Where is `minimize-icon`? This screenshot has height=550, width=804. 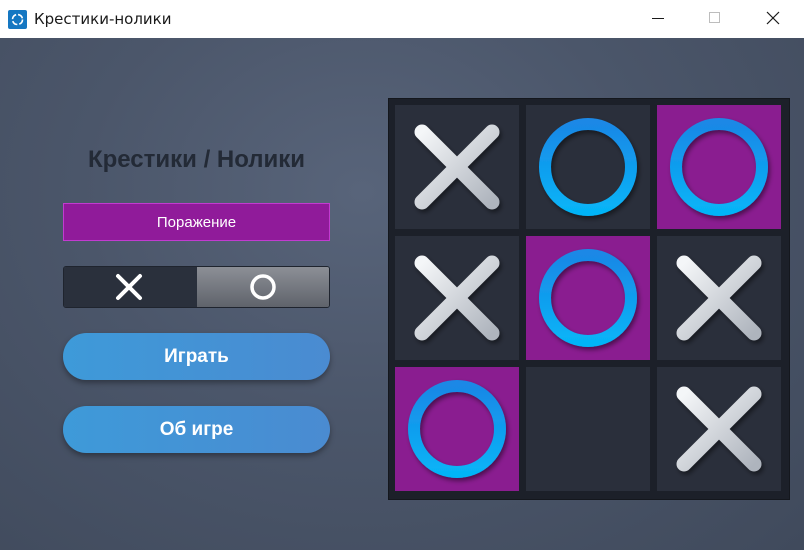
minimize-icon is located at coordinates (658, 18).